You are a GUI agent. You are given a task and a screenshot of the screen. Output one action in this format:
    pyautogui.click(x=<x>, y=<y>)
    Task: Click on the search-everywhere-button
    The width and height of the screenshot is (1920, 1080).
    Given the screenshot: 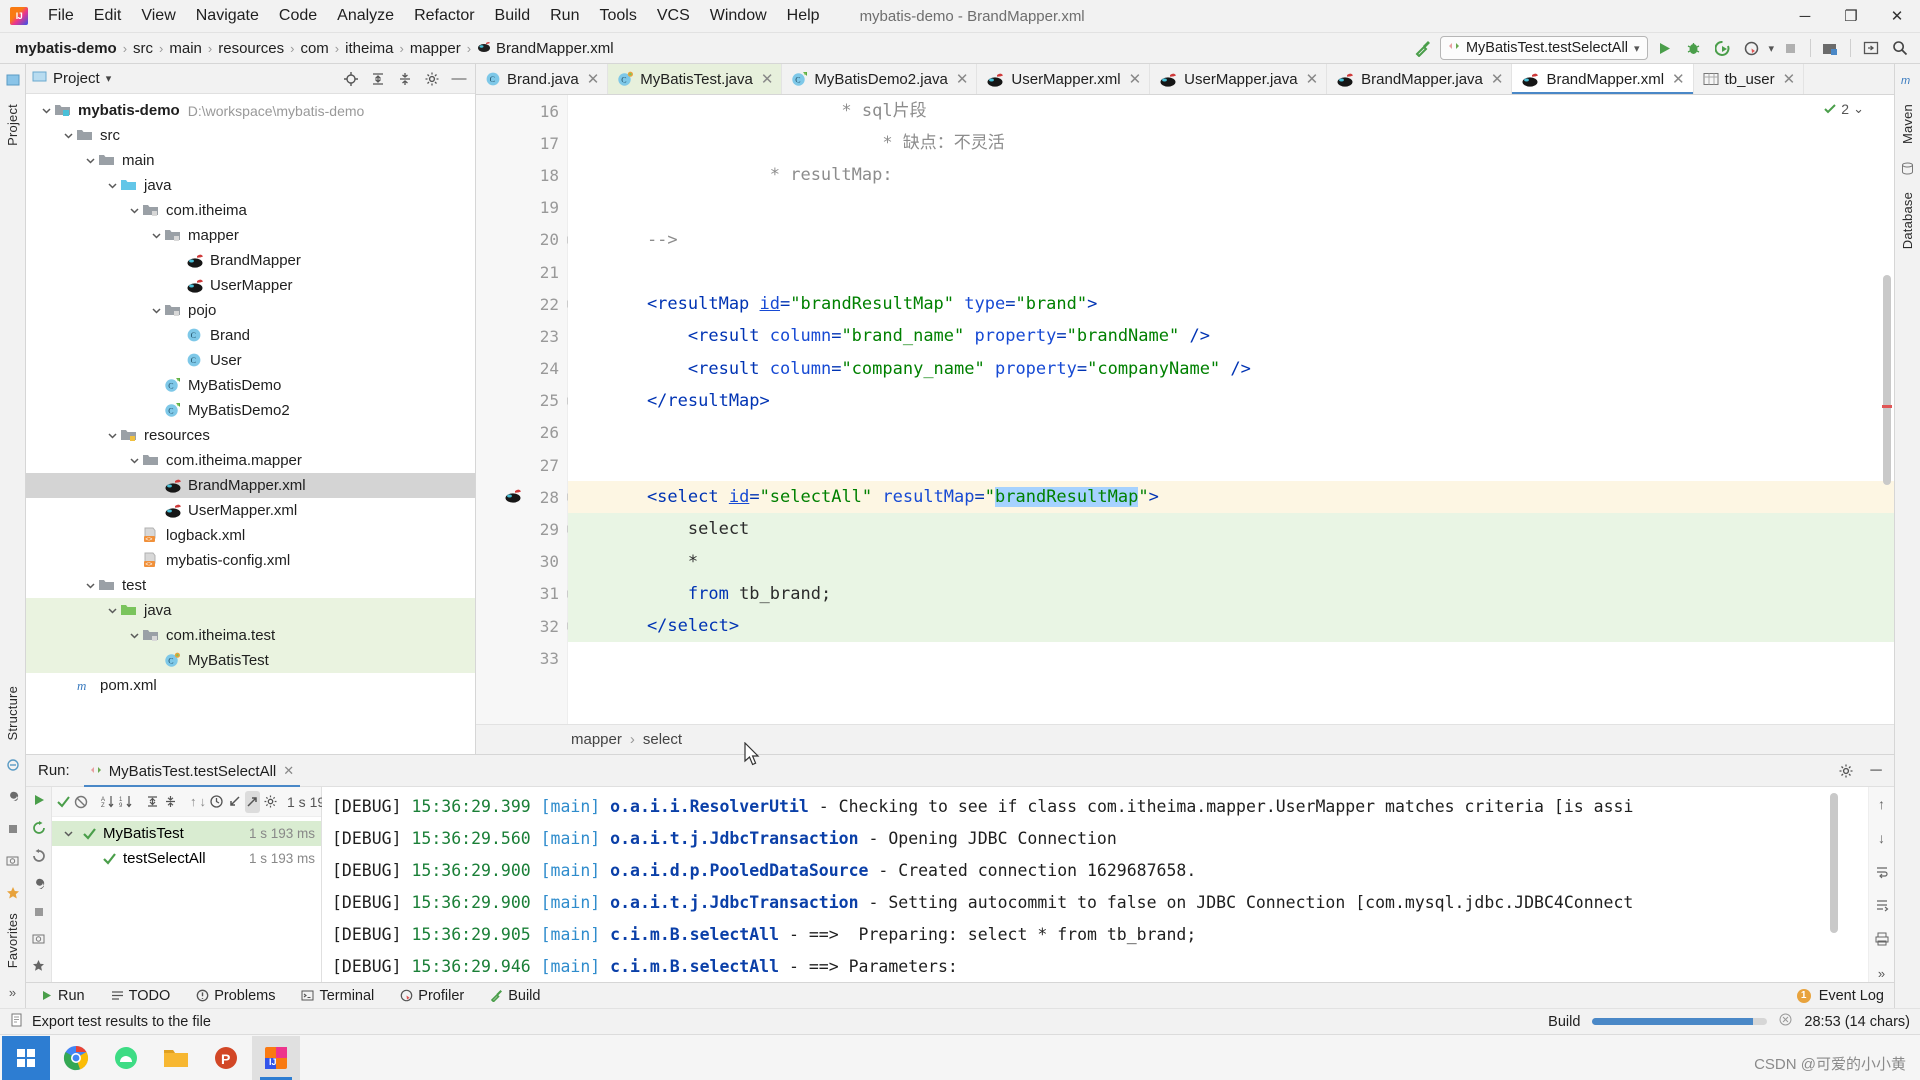 What is the action you would take?
    pyautogui.click(x=1899, y=48)
    